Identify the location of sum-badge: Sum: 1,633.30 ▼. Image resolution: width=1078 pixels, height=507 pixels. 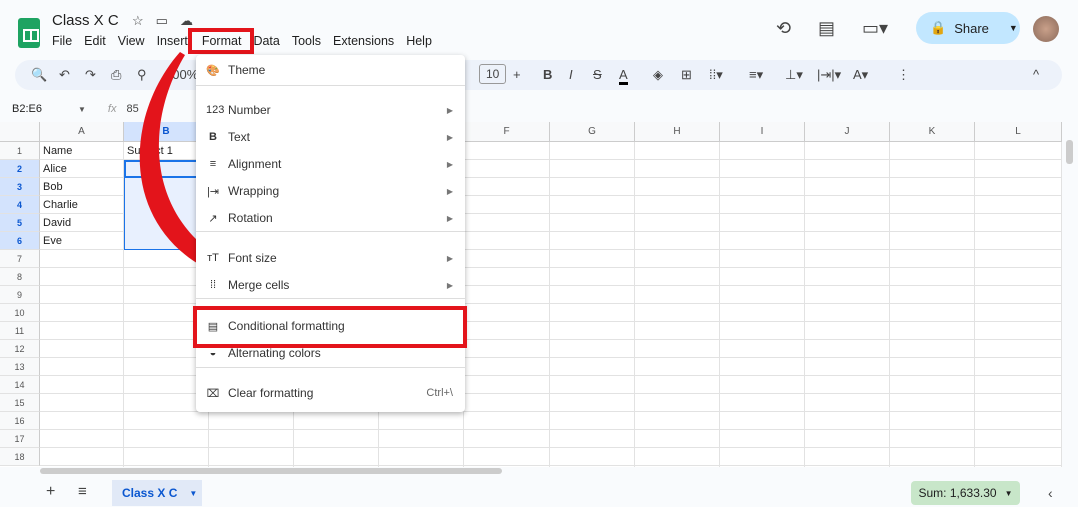
(965, 493).